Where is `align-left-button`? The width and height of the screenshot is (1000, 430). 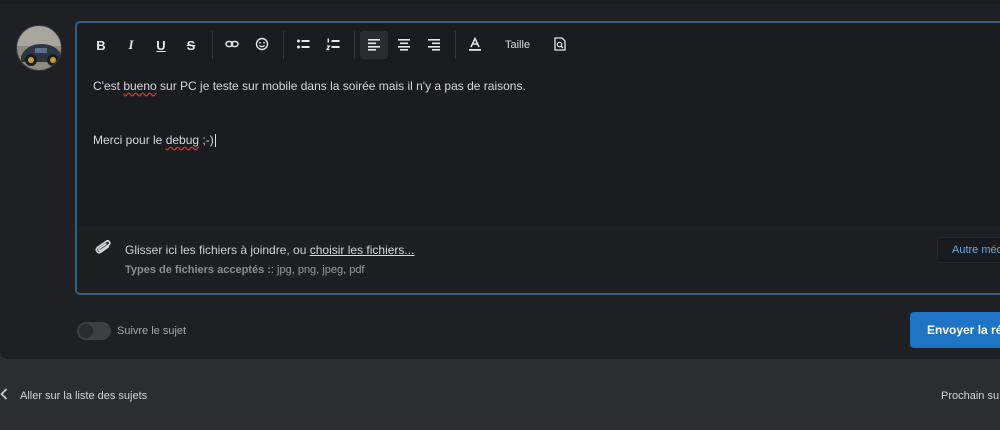
align-left-button is located at coordinates (374, 45).